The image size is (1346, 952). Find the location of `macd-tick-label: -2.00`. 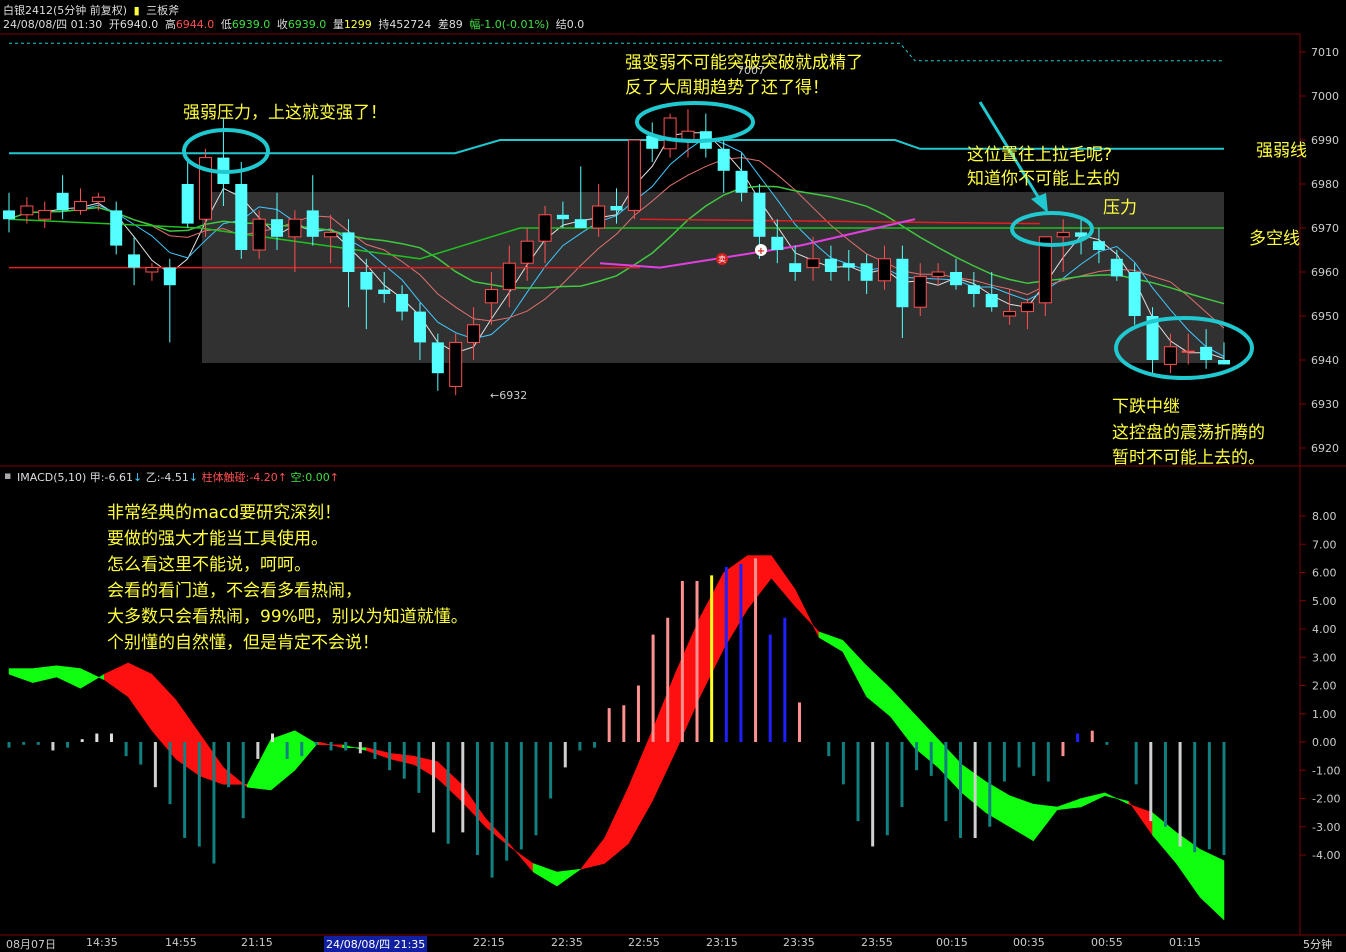

macd-tick-label: -2.00 is located at coordinates (1326, 799).